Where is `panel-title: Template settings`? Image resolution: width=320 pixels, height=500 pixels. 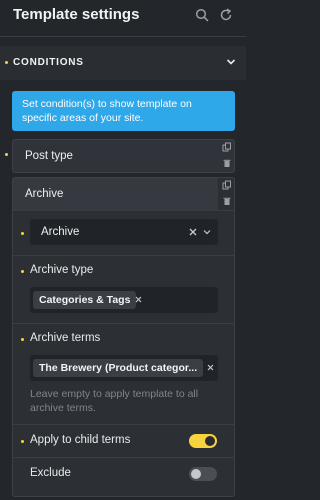
panel-title: Template settings is located at coordinates (76, 14).